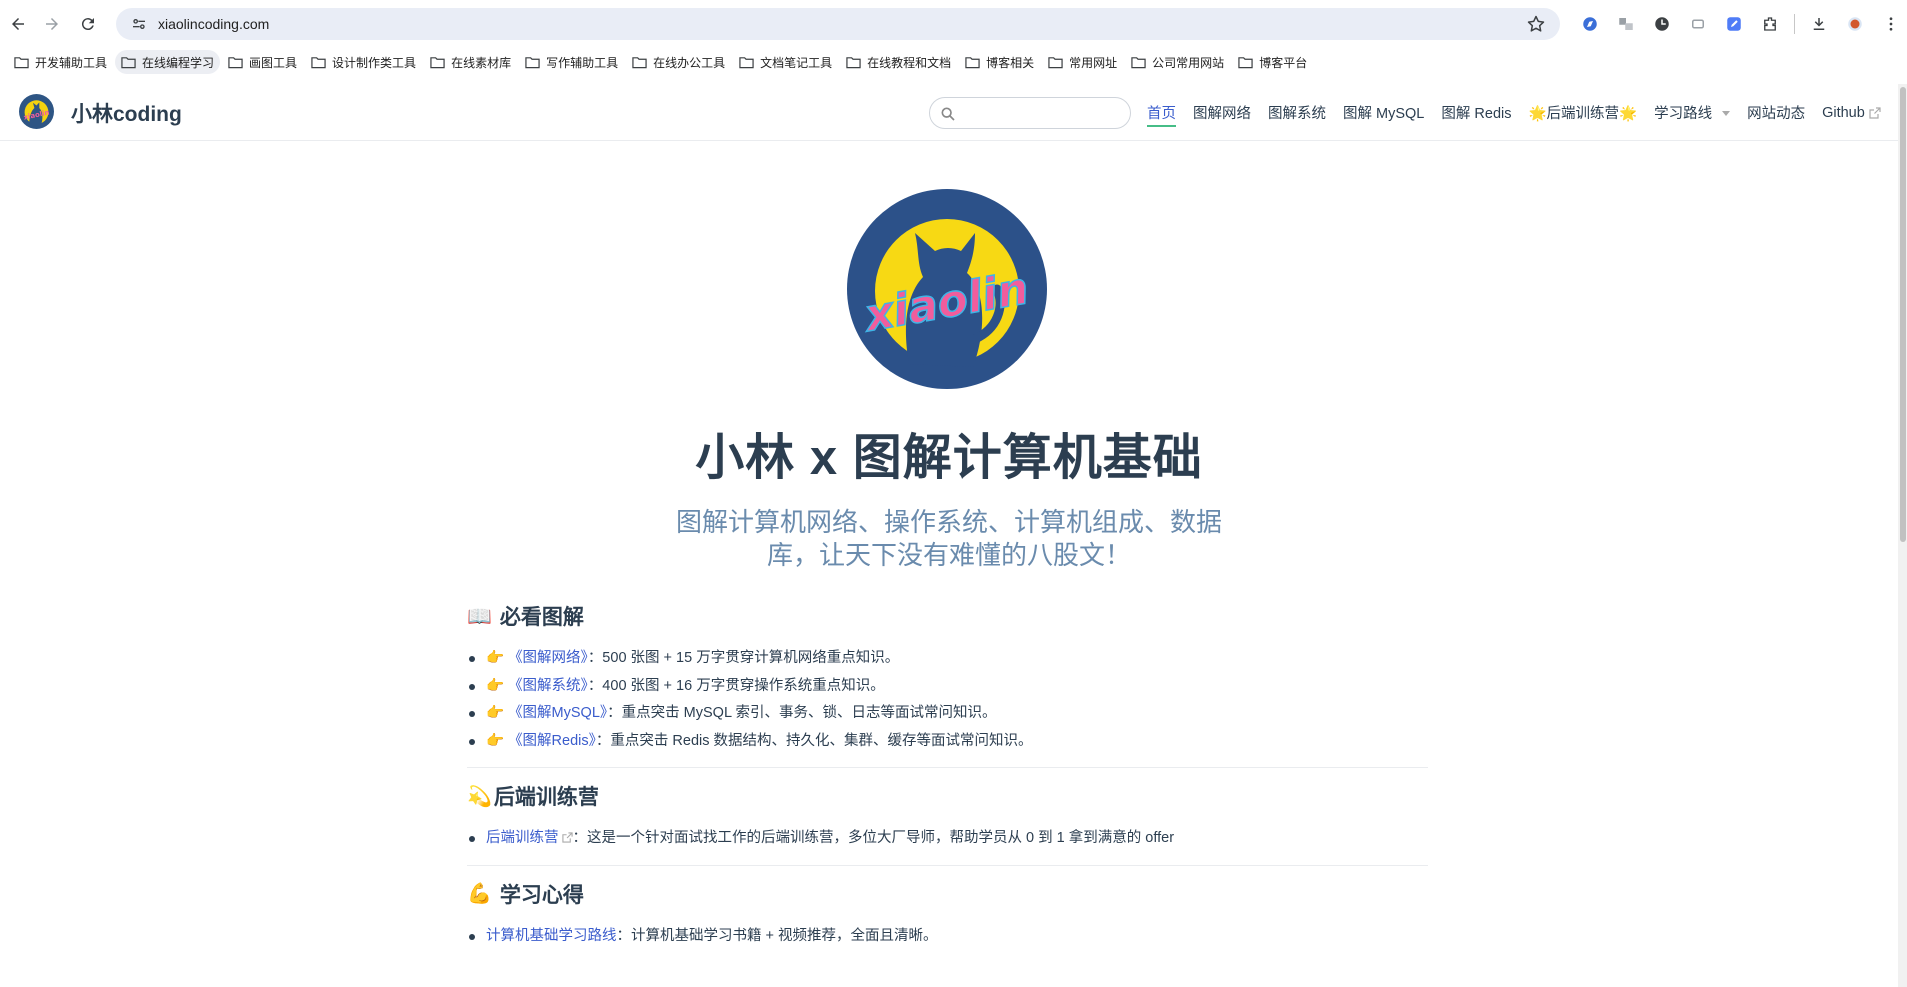 This screenshot has width=1907, height=987. What do you see at coordinates (557, 713) in the screenshot?
I see `link-mysql-book: 《图解MySQL》` at bounding box center [557, 713].